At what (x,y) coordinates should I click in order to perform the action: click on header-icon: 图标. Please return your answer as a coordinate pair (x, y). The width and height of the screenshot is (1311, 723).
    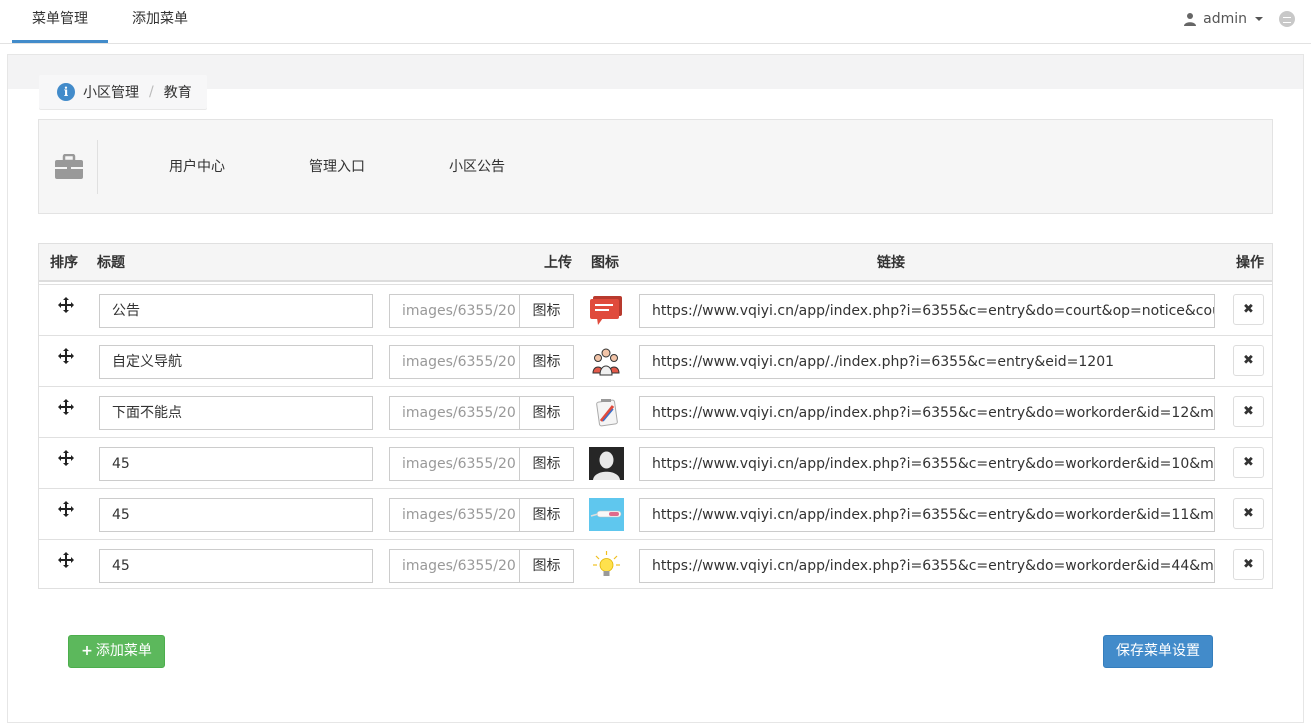
    Looking at the image, I should click on (605, 263).